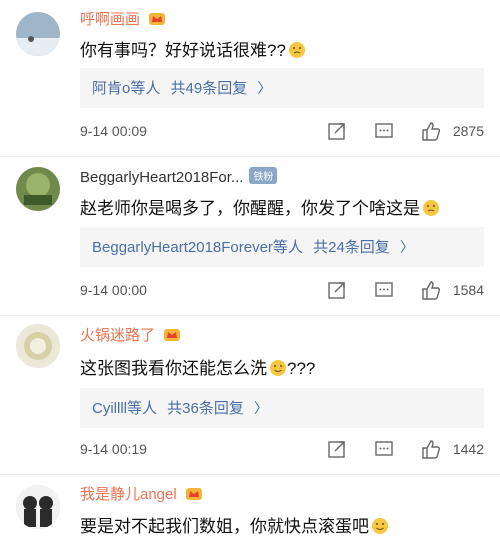 The image size is (500, 542). What do you see at coordinates (301, 368) in the screenshot?
I see `comment-text-suffix: ???` at bounding box center [301, 368].